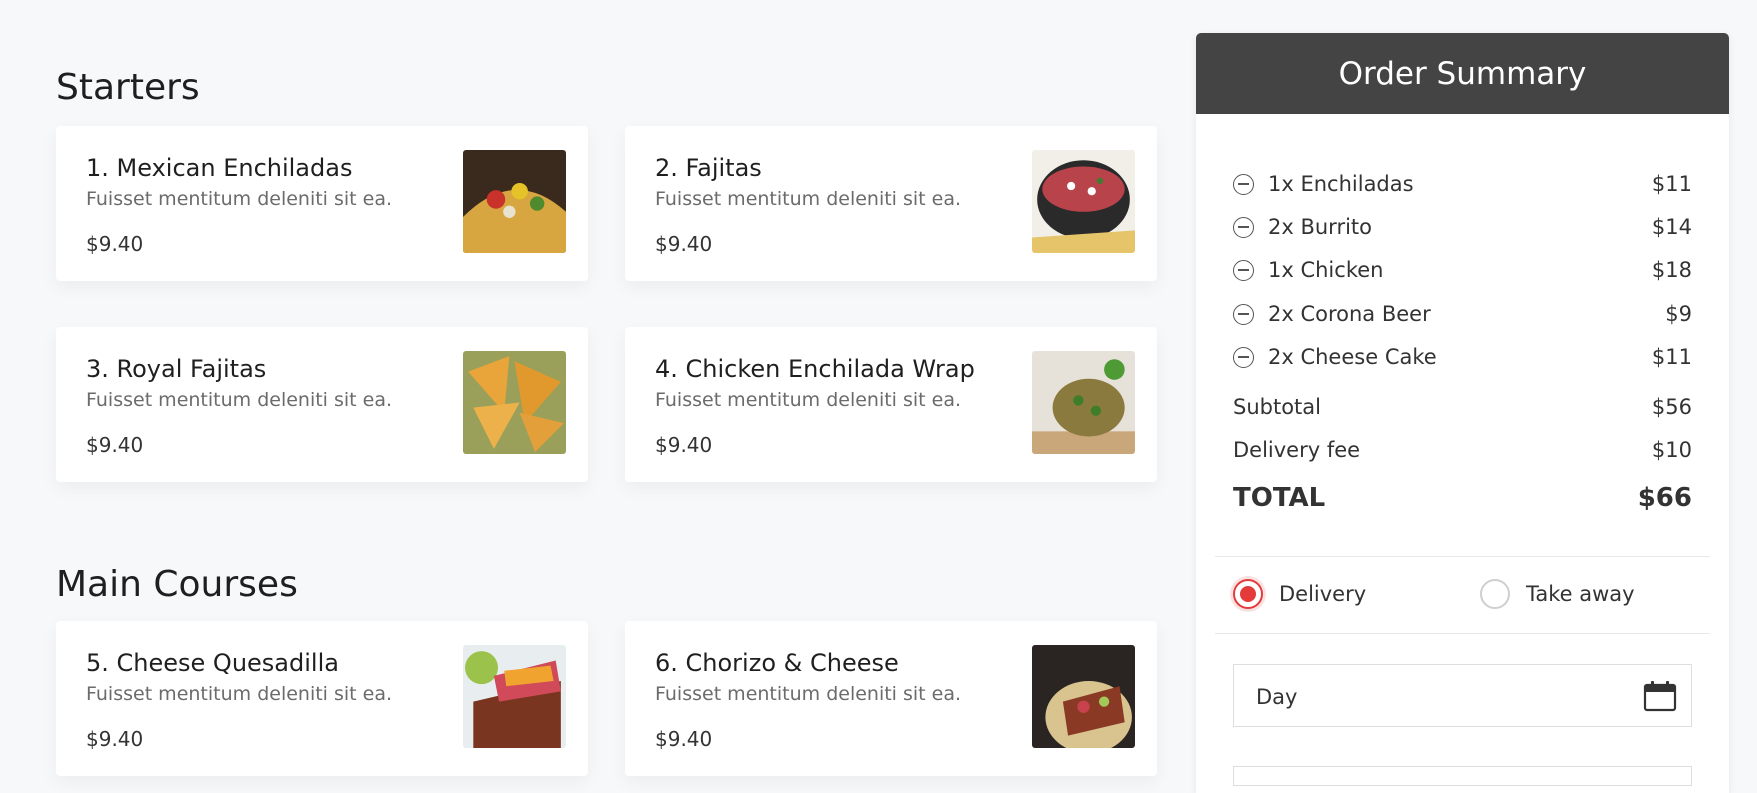 The height and width of the screenshot is (793, 1757). What do you see at coordinates (1495, 594) in the screenshot?
I see `radio-unselected-icon` at bounding box center [1495, 594].